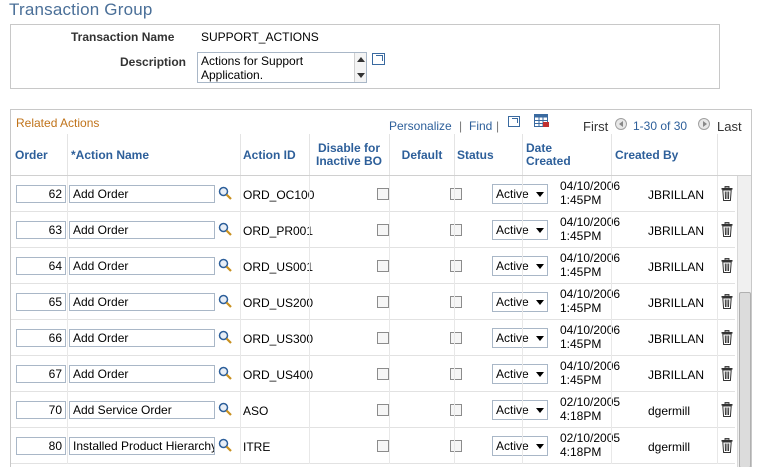 The width and height of the screenshot is (761, 467). What do you see at coordinates (41, 338) in the screenshot?
I see `order-input: 66` at bounding box center [41, 338].